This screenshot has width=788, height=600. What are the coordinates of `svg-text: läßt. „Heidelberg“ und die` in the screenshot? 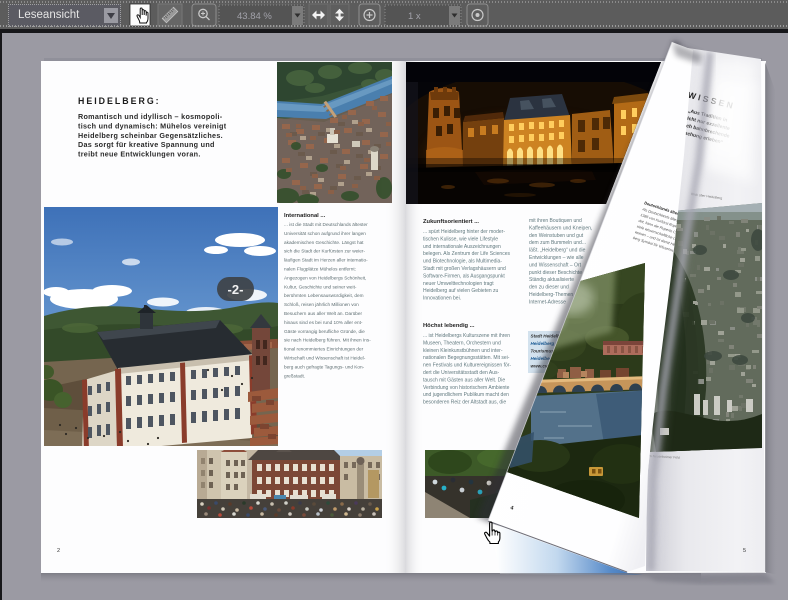 It's located at (557, 251).